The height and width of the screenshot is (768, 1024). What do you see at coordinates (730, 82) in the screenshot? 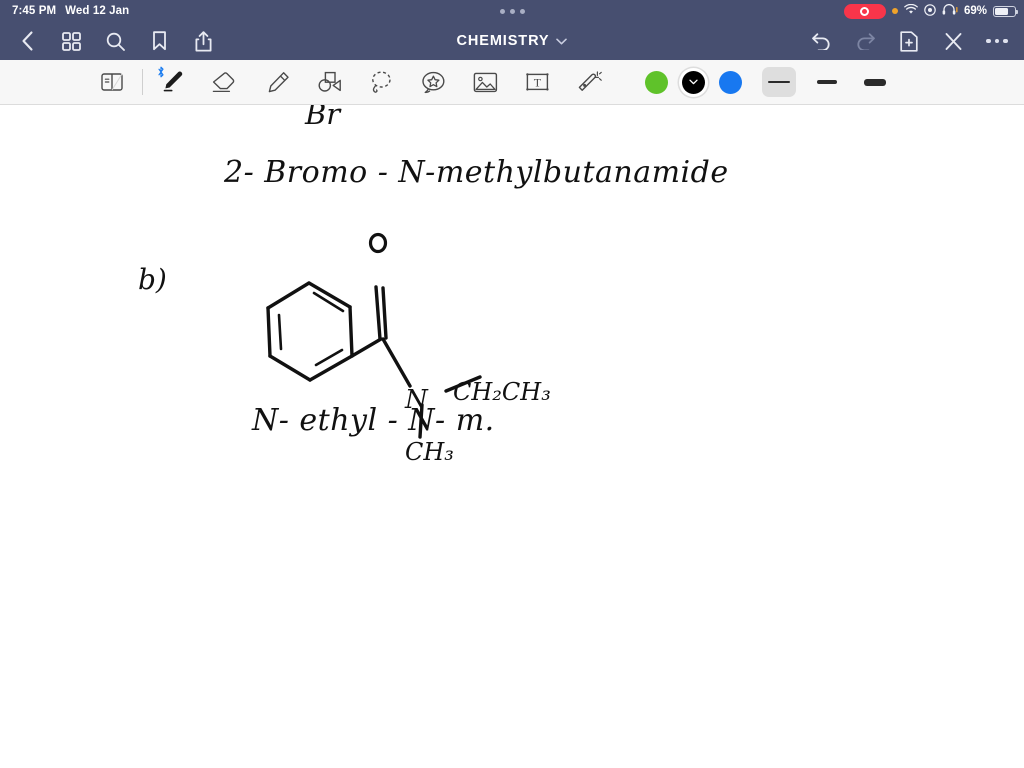
I see `color-blue` at bounding box center [730, 82].